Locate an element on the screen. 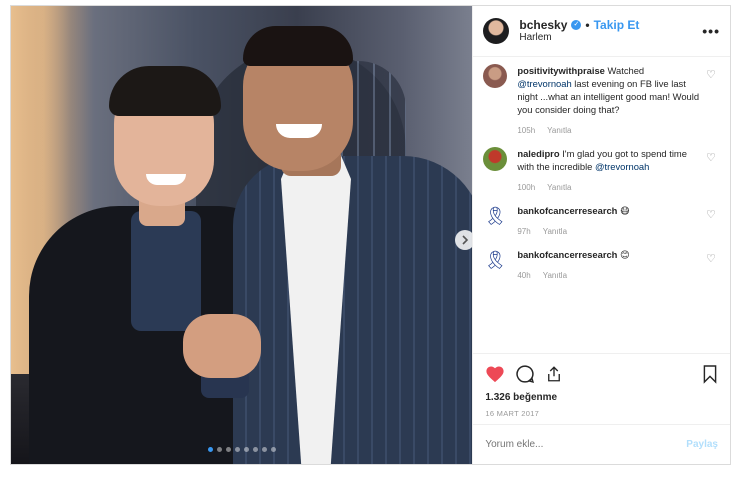 The image size is (750, 478). person-left-hair is located at coordinates (165, 91).